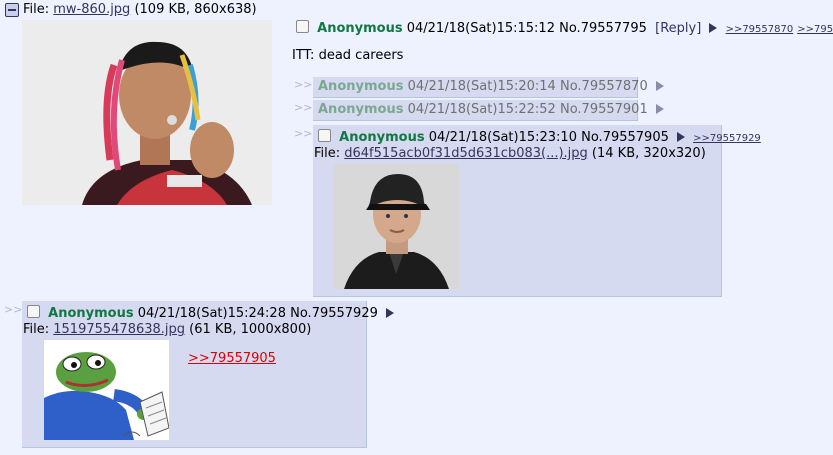 Image resolution: width=833 pixels, height=455 pixels. What do you see at coordinates (348, 55) in the screenshot?
I see `op-message: ITT: dead careers` at bounding box center [348, 55].